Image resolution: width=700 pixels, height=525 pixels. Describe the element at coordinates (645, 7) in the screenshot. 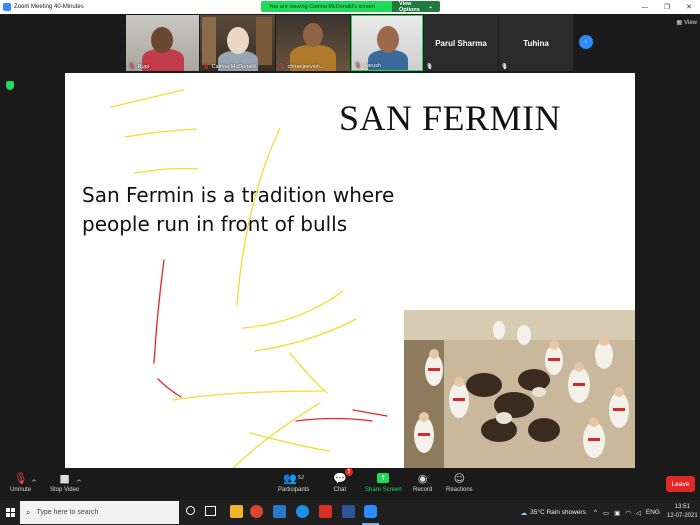

I see `minimize-button: —` at that location.